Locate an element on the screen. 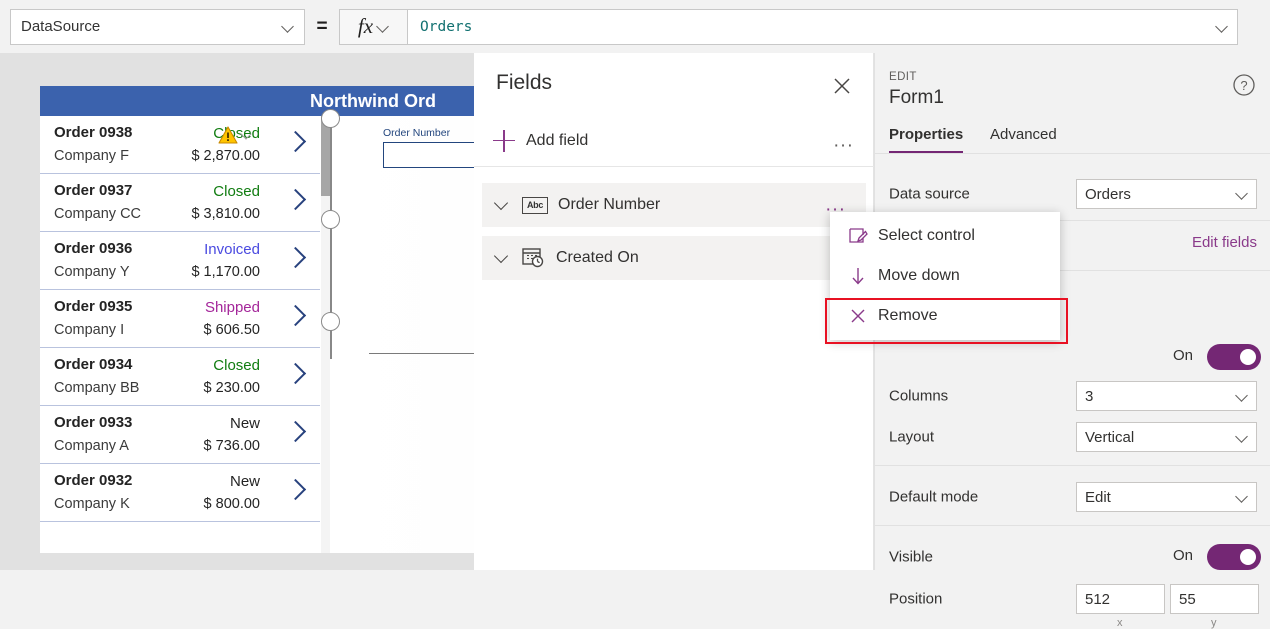 The height and width of the screenshot is (629, 1270). formula-bar: DataSource = fx Orders is located at coordinates (635, 26).